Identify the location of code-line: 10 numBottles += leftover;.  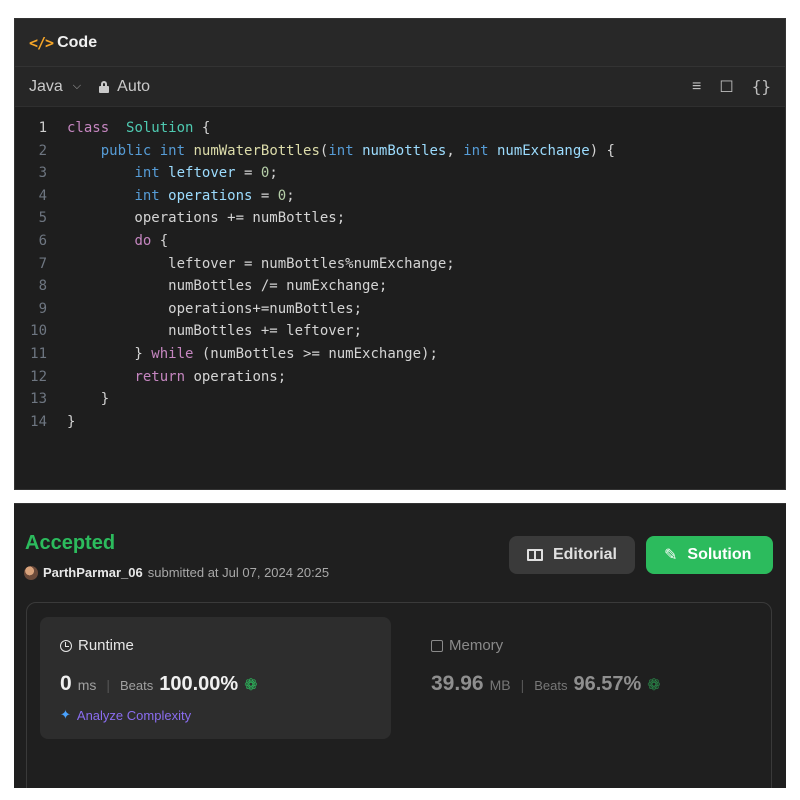
(400, 331).